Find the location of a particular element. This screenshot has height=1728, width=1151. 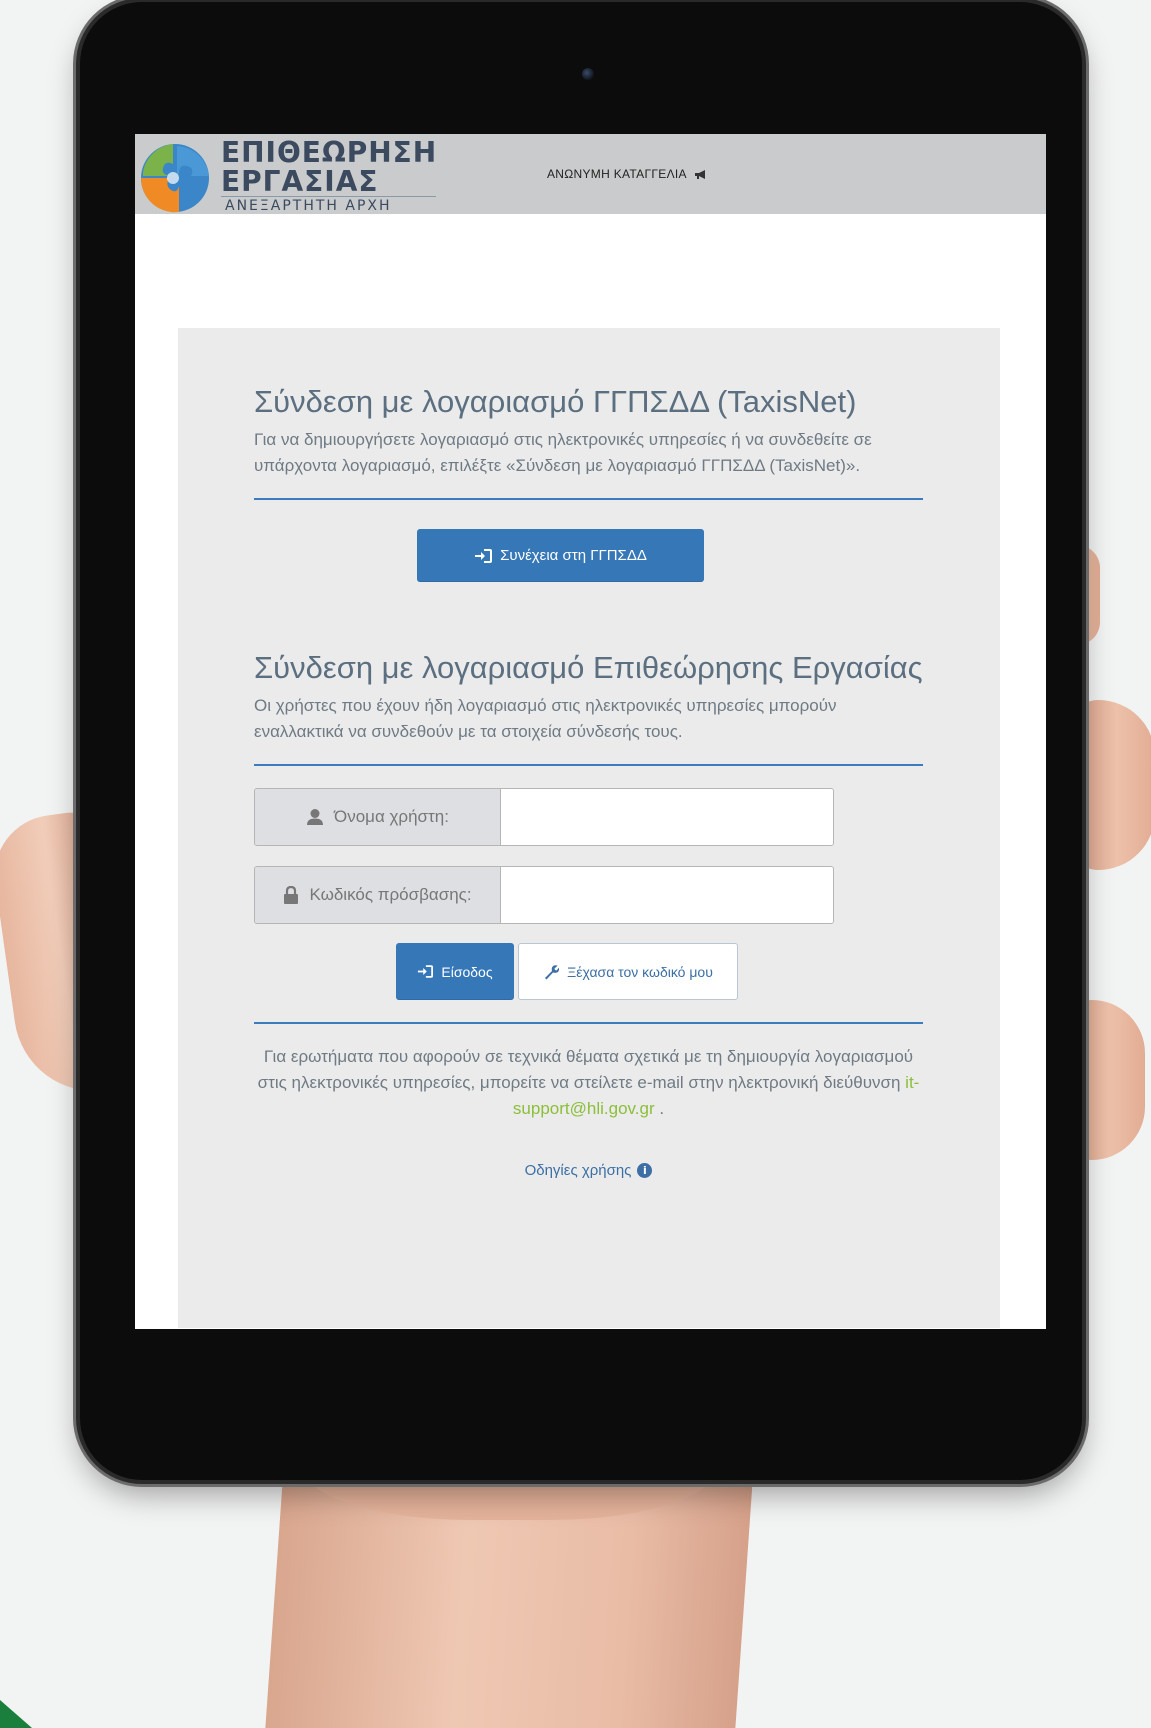

taxisnet-continue-label: Συνέχεια στη ΓΓΠΣΔΔ is located at coordinates (573, 555).